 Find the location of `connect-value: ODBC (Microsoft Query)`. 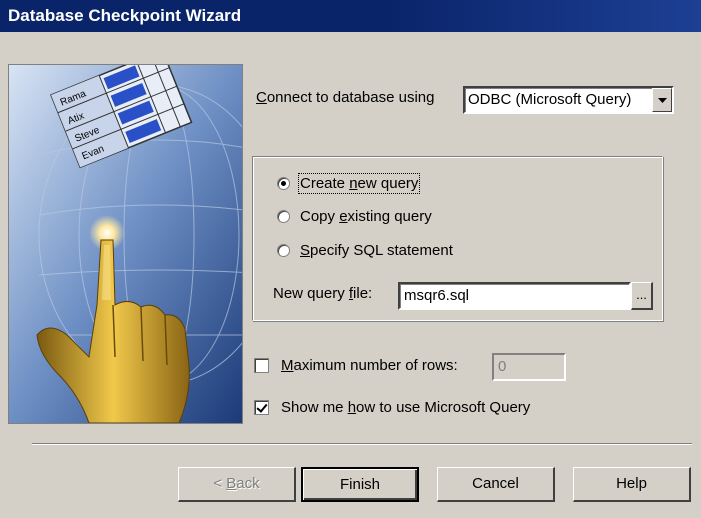

connect-value: ODBC (Microsoft Query) is located at coordinates (550, 99).